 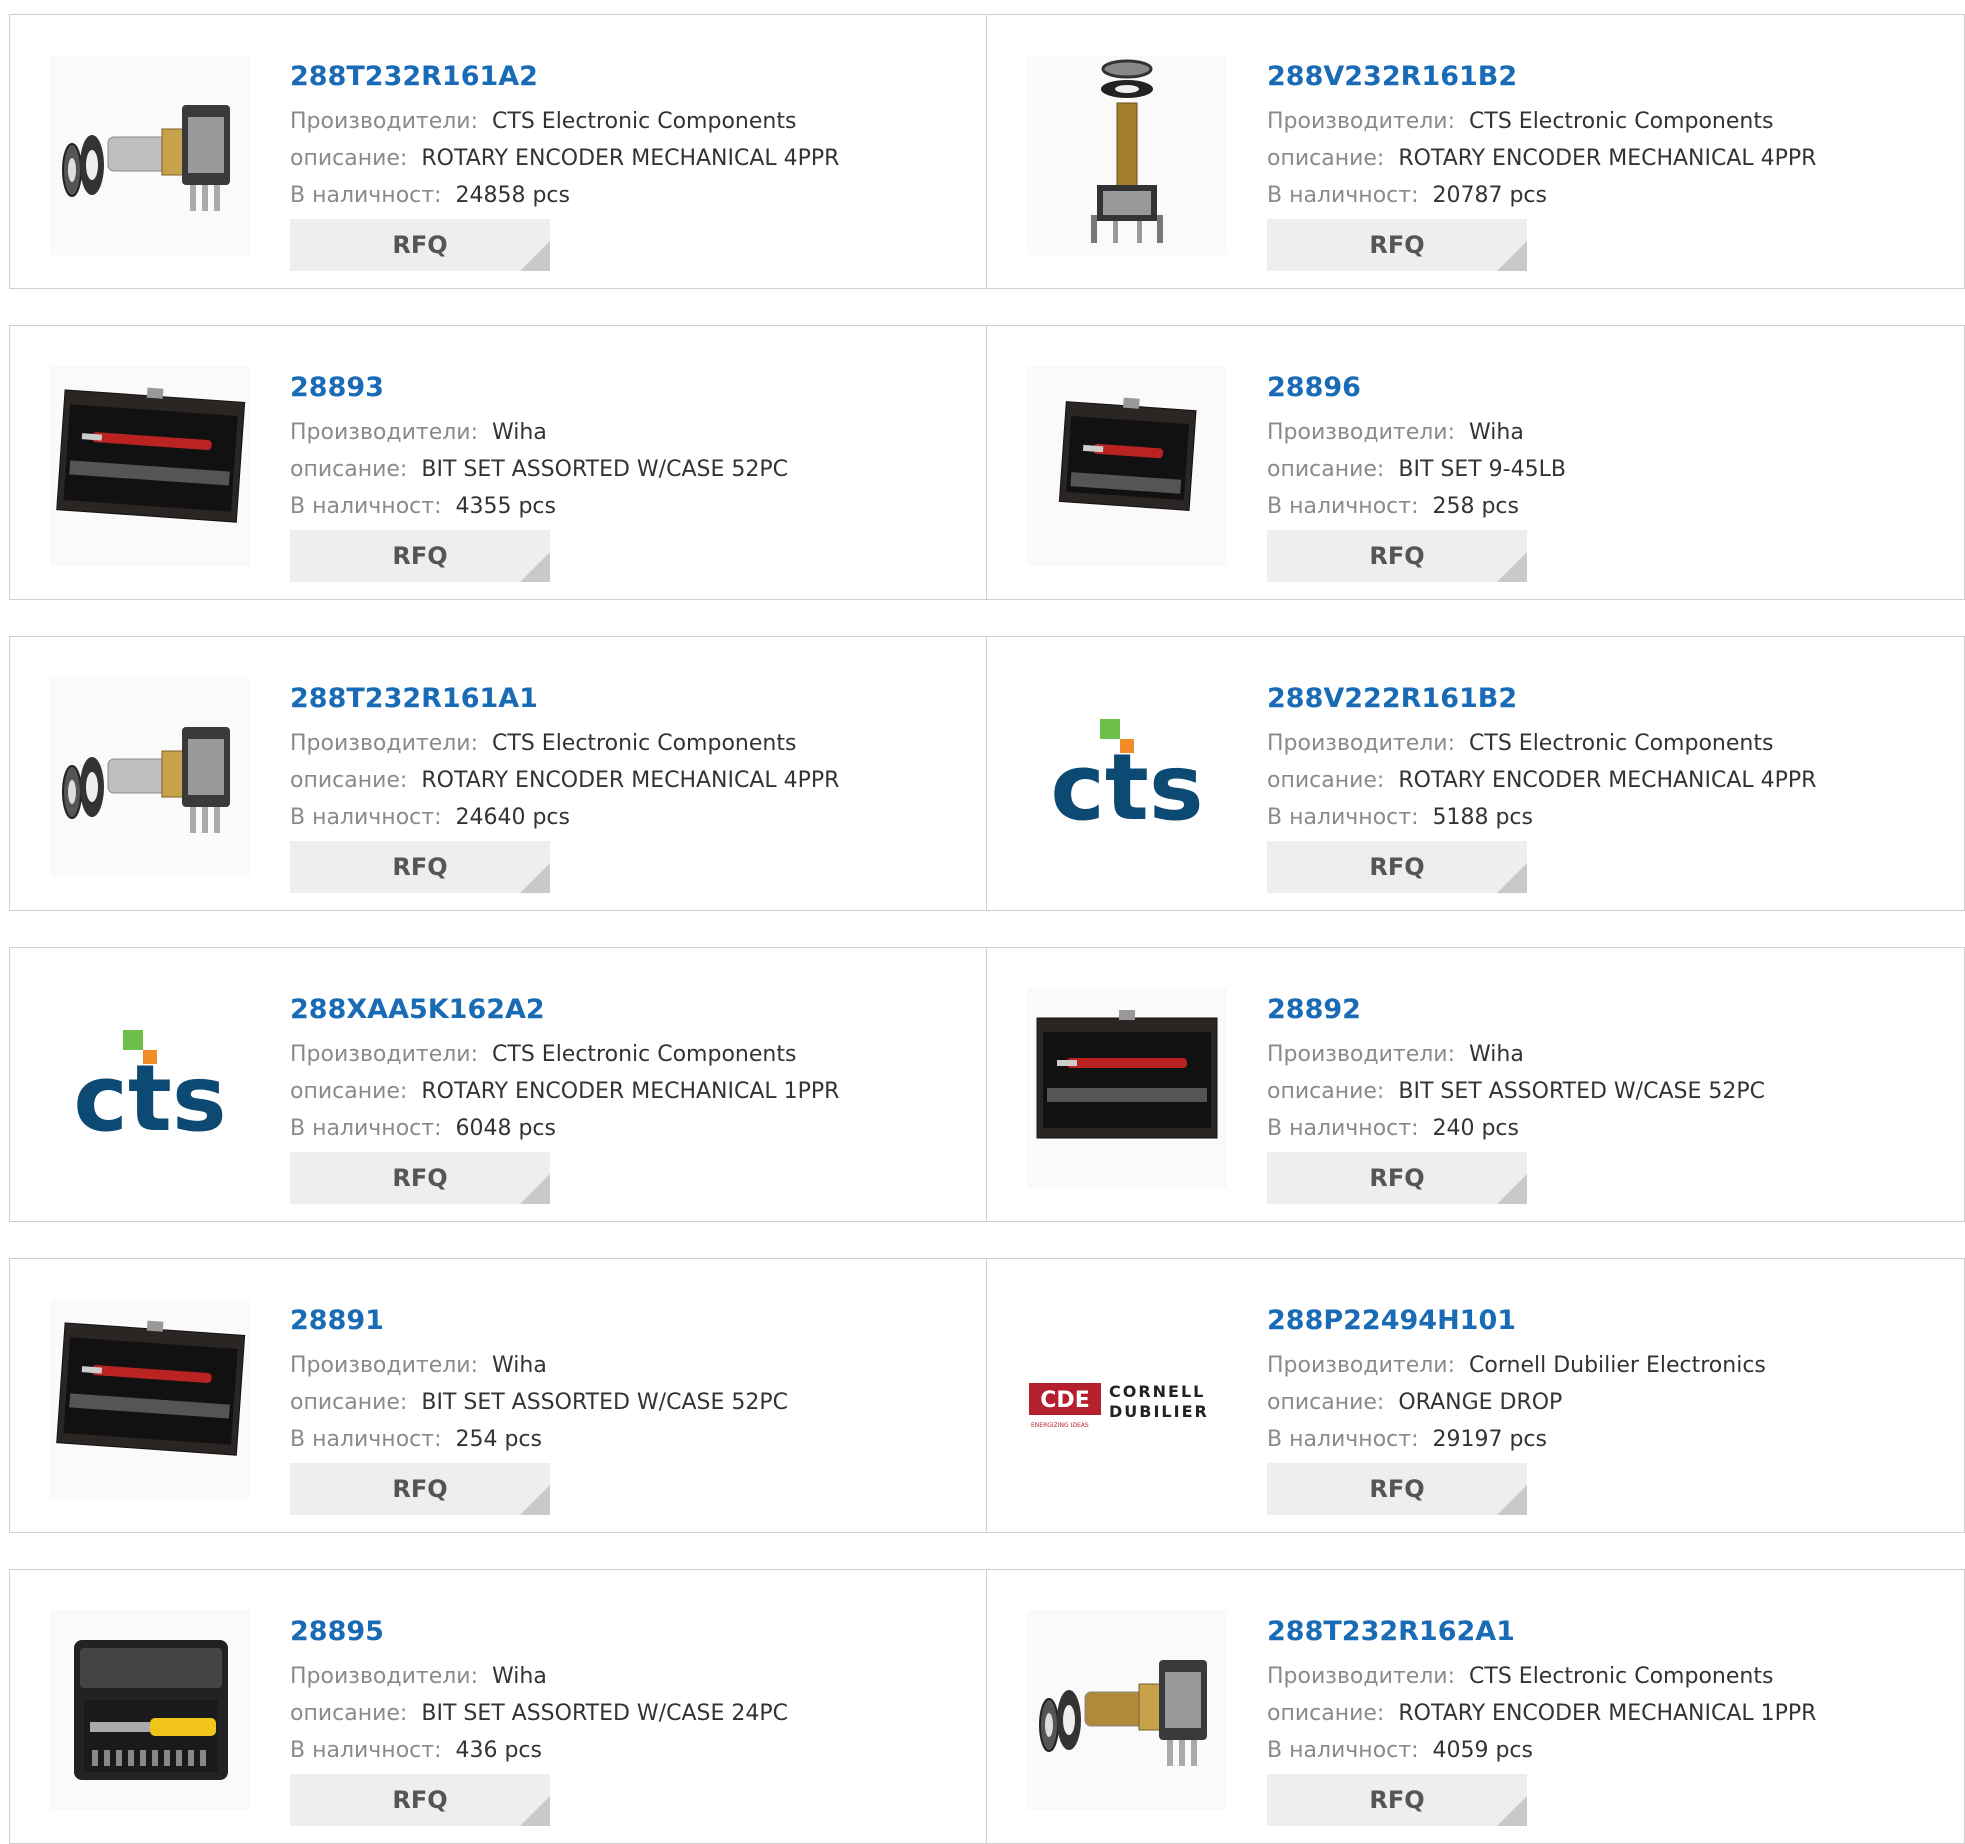 I want to click on stock-row: В наличност: 20787 pcs, so click(x=1597, y=195).